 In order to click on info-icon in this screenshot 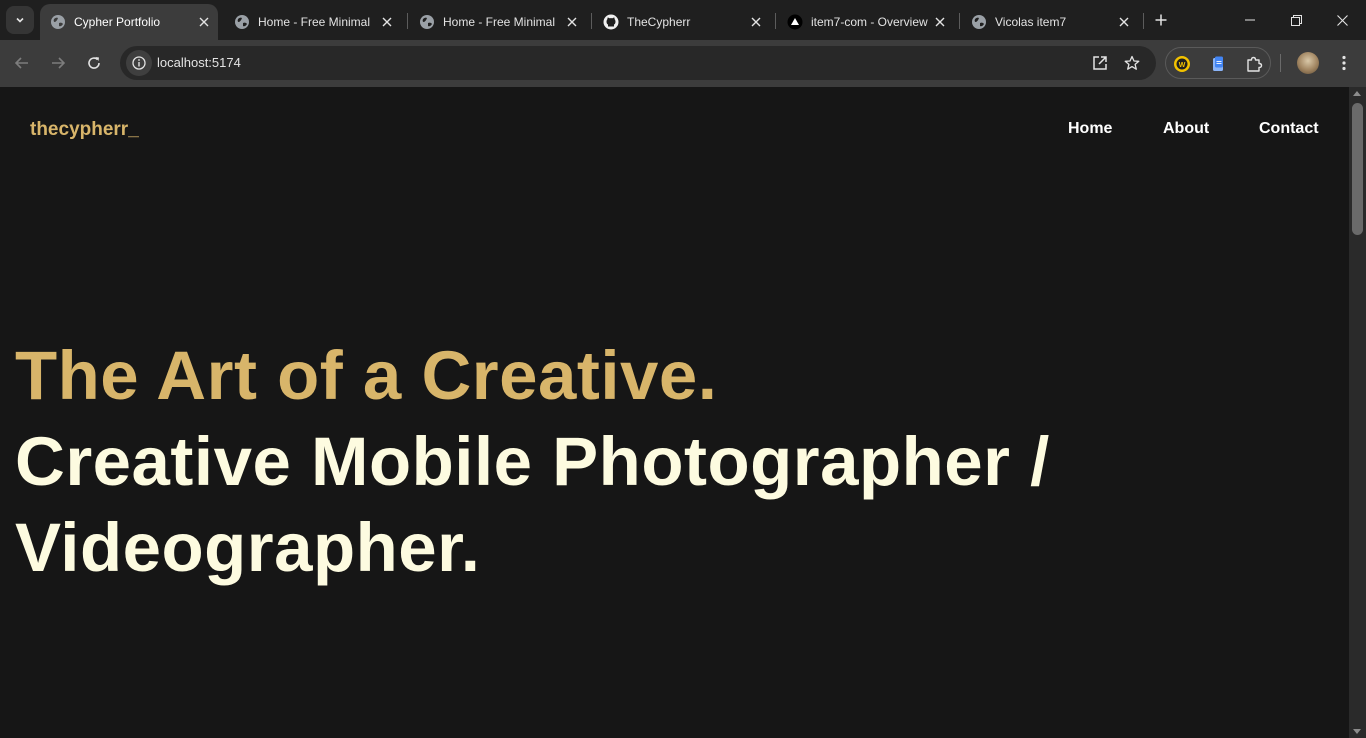, I will do `click(139, 63)`.